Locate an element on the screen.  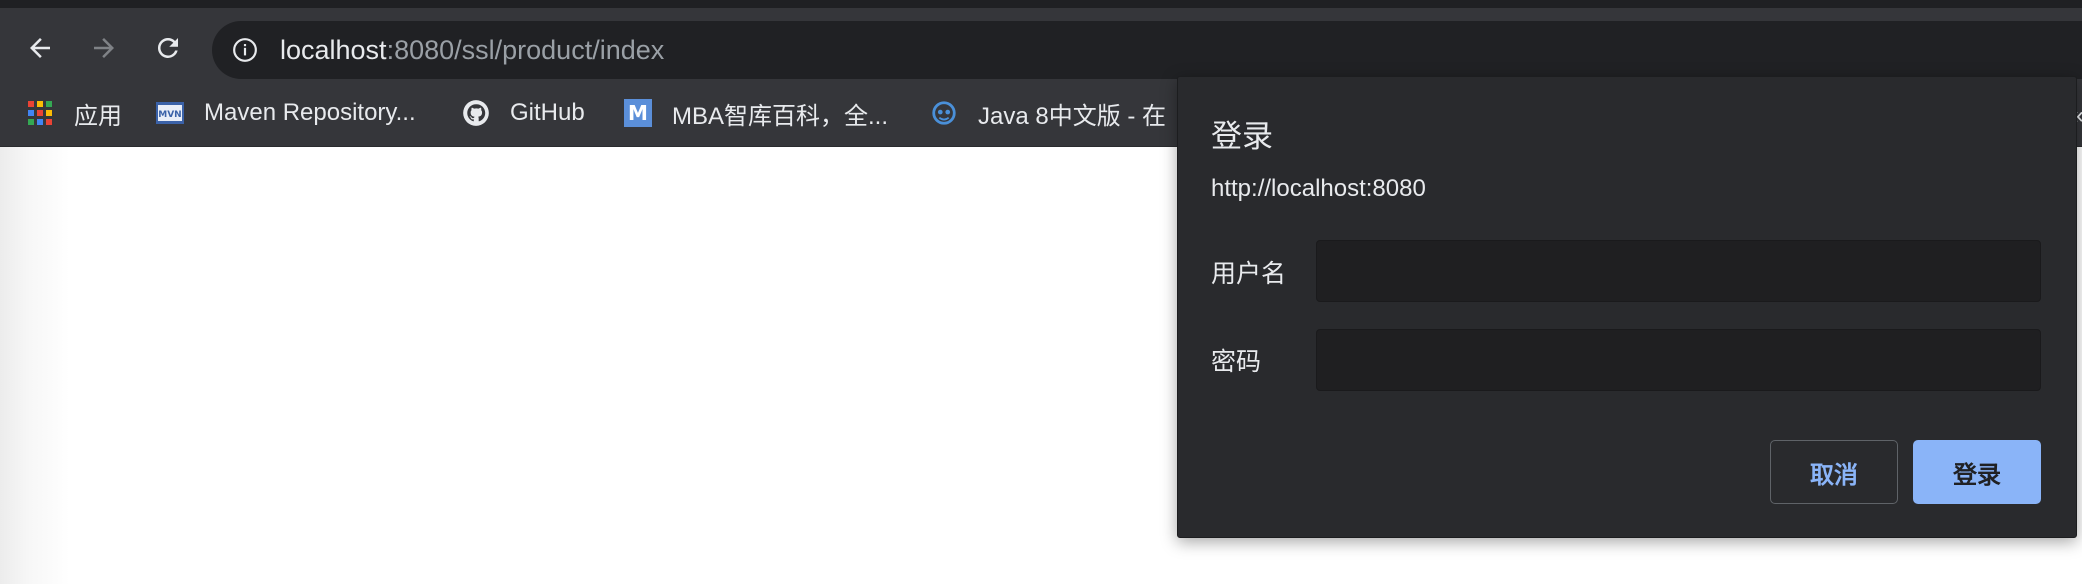
bookmark-github: GitHub is located at coordinates (523, 113).